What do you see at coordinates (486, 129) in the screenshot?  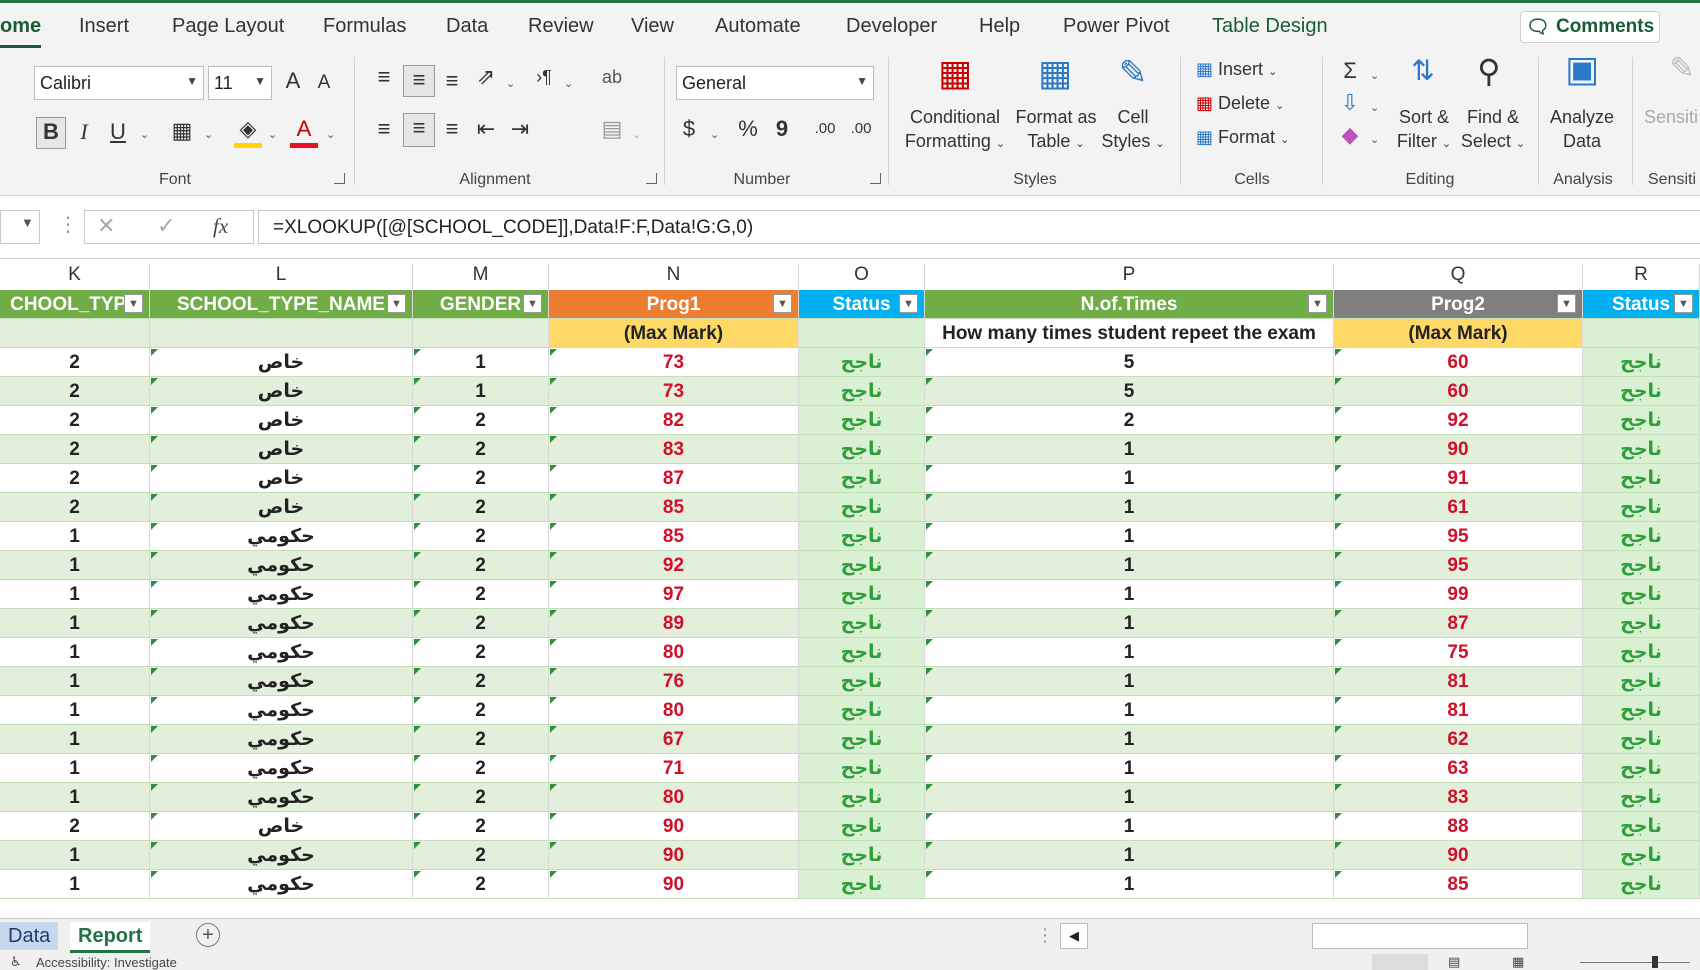 I see `decrease-indent-icon: ⇤` at bounding box center [486, 129].